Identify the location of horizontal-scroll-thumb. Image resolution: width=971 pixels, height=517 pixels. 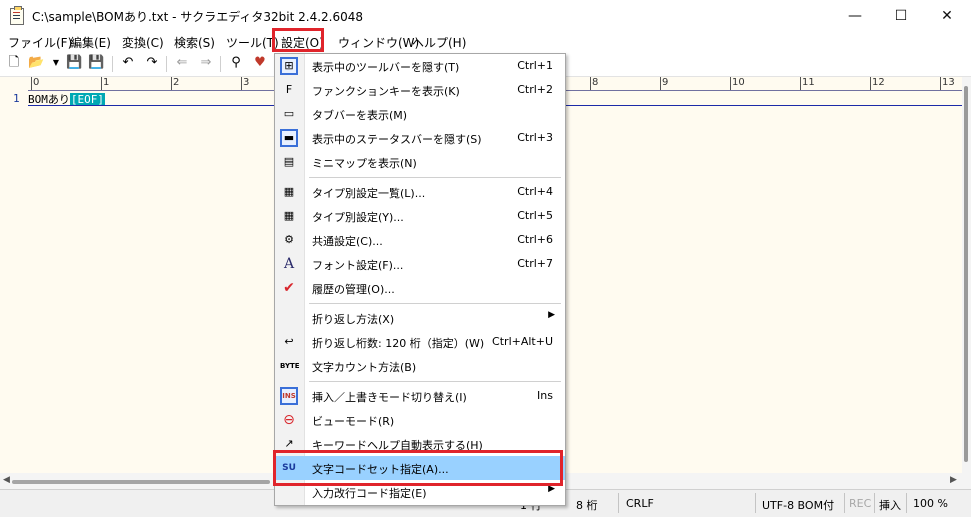
(141, 482).